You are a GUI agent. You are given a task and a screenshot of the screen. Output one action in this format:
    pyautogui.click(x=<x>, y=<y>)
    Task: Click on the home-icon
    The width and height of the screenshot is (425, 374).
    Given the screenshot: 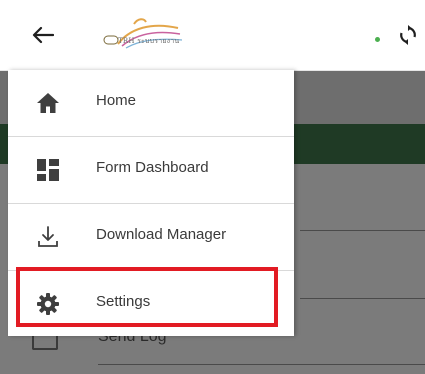 What is the action you would take?
    pyautogui.click(x=48, y=103)
    